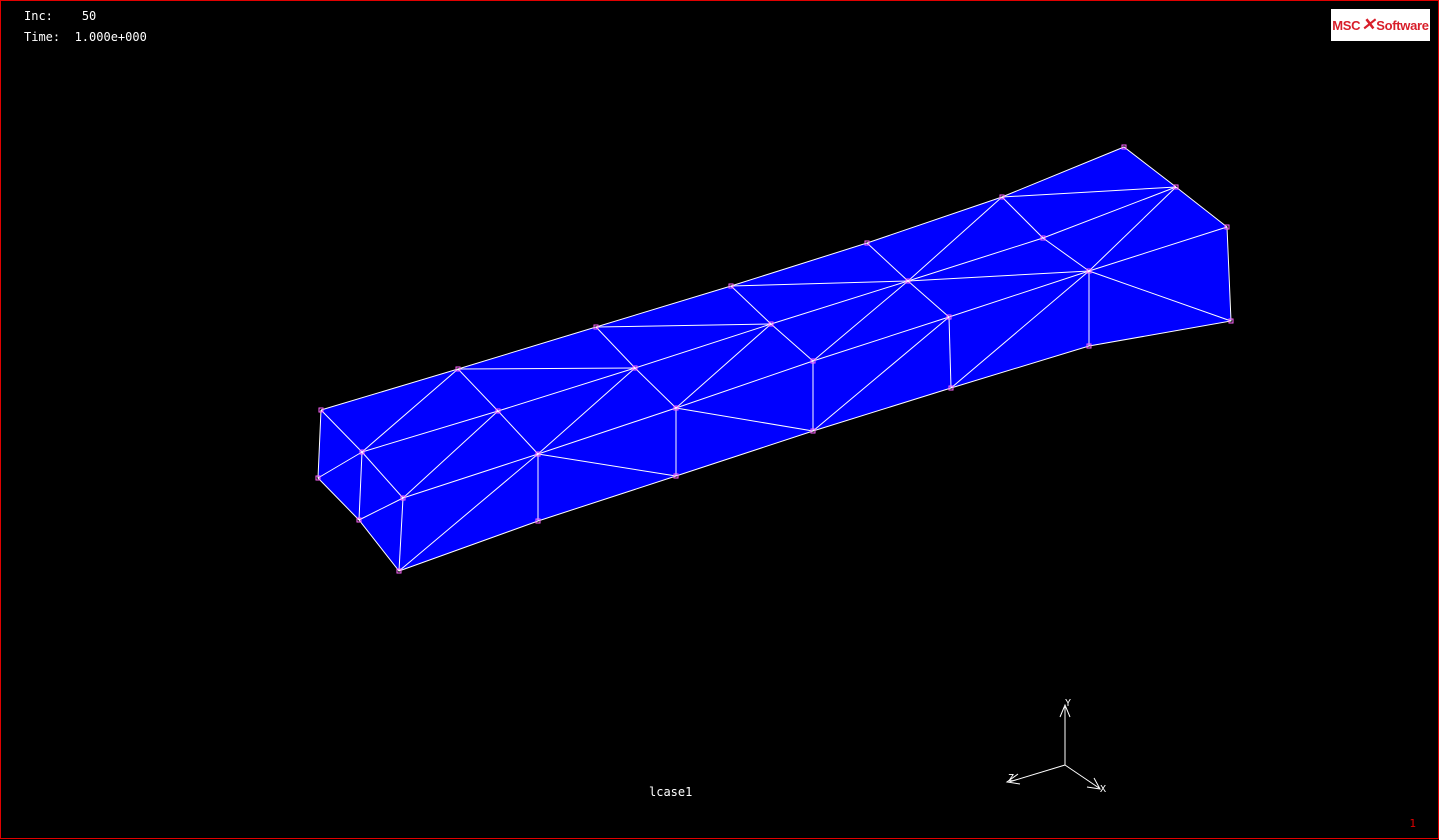 The width and height of the screenshot is (1439, 840). What do you see at coordinates (1103, 789) in the screenshot?
I see `x-axis-label: X` at bounding box center [1103, 789].